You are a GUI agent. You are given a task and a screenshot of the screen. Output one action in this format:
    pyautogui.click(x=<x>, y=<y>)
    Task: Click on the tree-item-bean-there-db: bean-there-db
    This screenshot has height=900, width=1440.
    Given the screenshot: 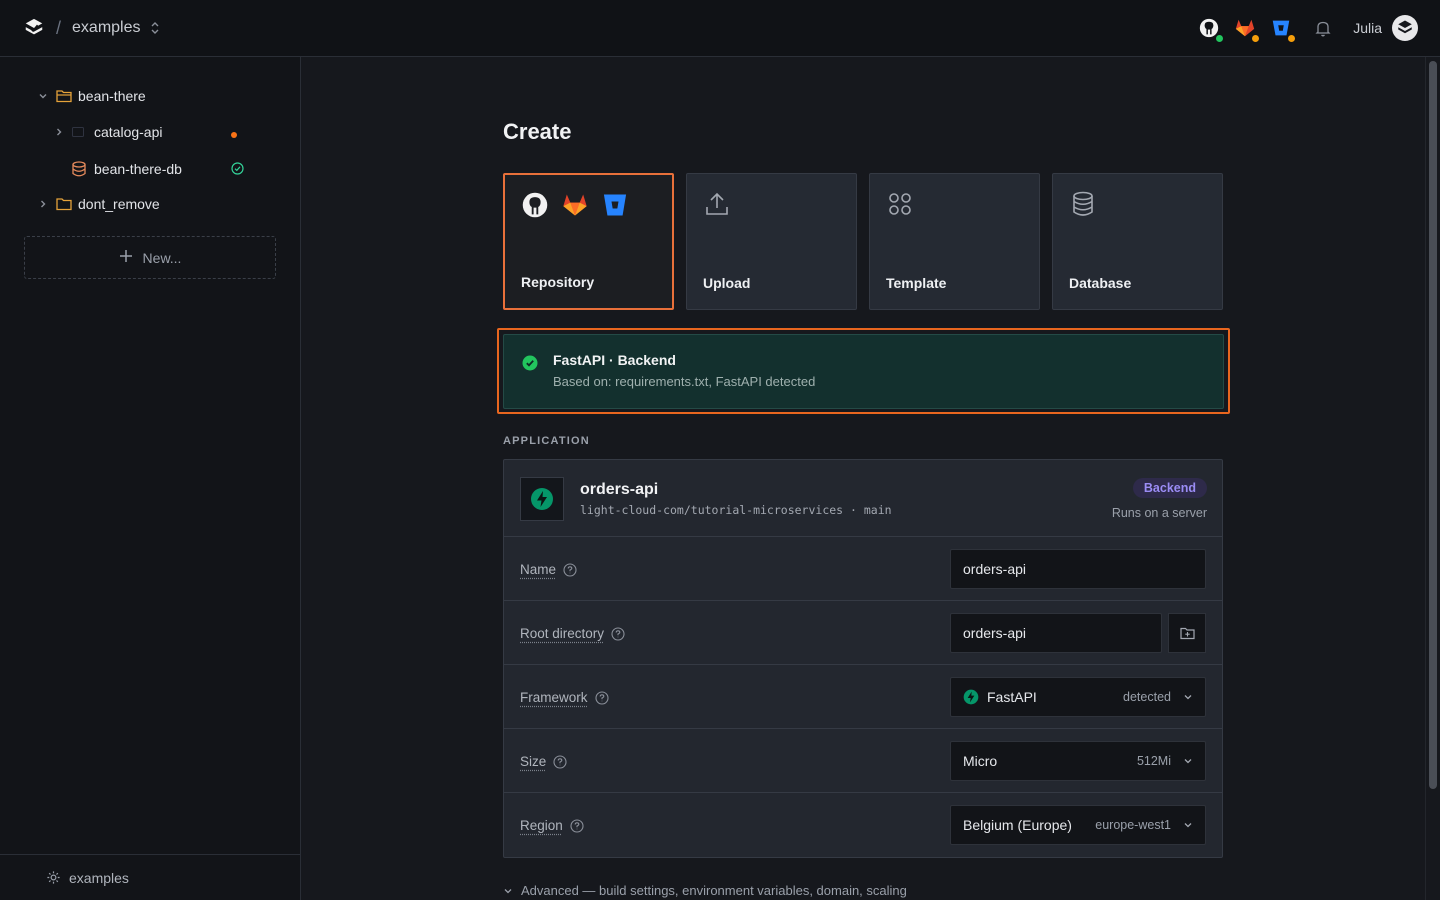 What is the action you would take?
    pyautogui.click(x=127, y=169)
    